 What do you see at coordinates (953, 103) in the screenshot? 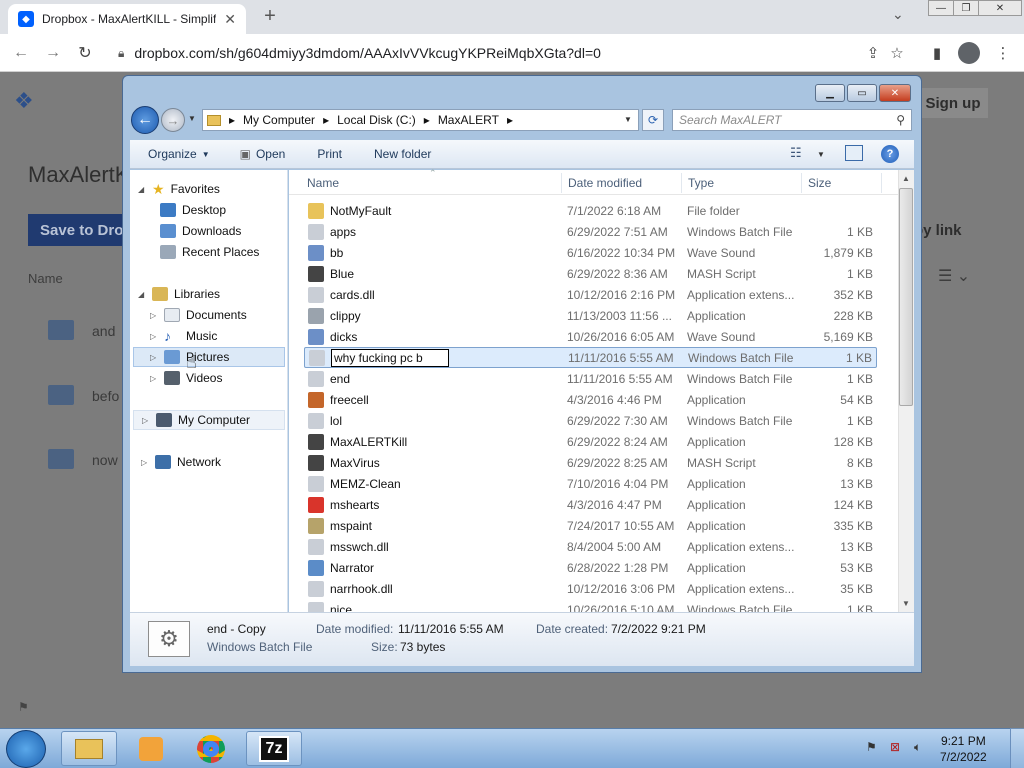
I see `sign-up-button: Sign up` at bounding box center [953, 103].